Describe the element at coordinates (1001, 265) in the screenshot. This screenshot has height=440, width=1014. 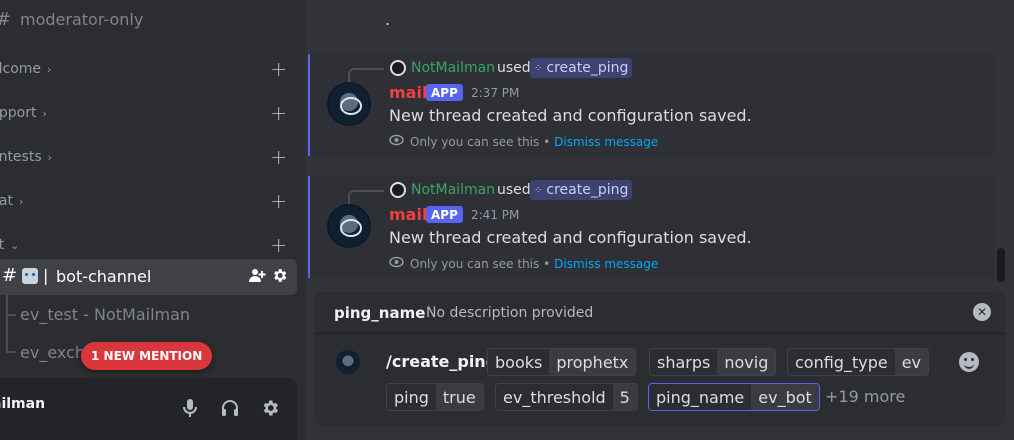
I see `scrollbar-thumb` at that location.